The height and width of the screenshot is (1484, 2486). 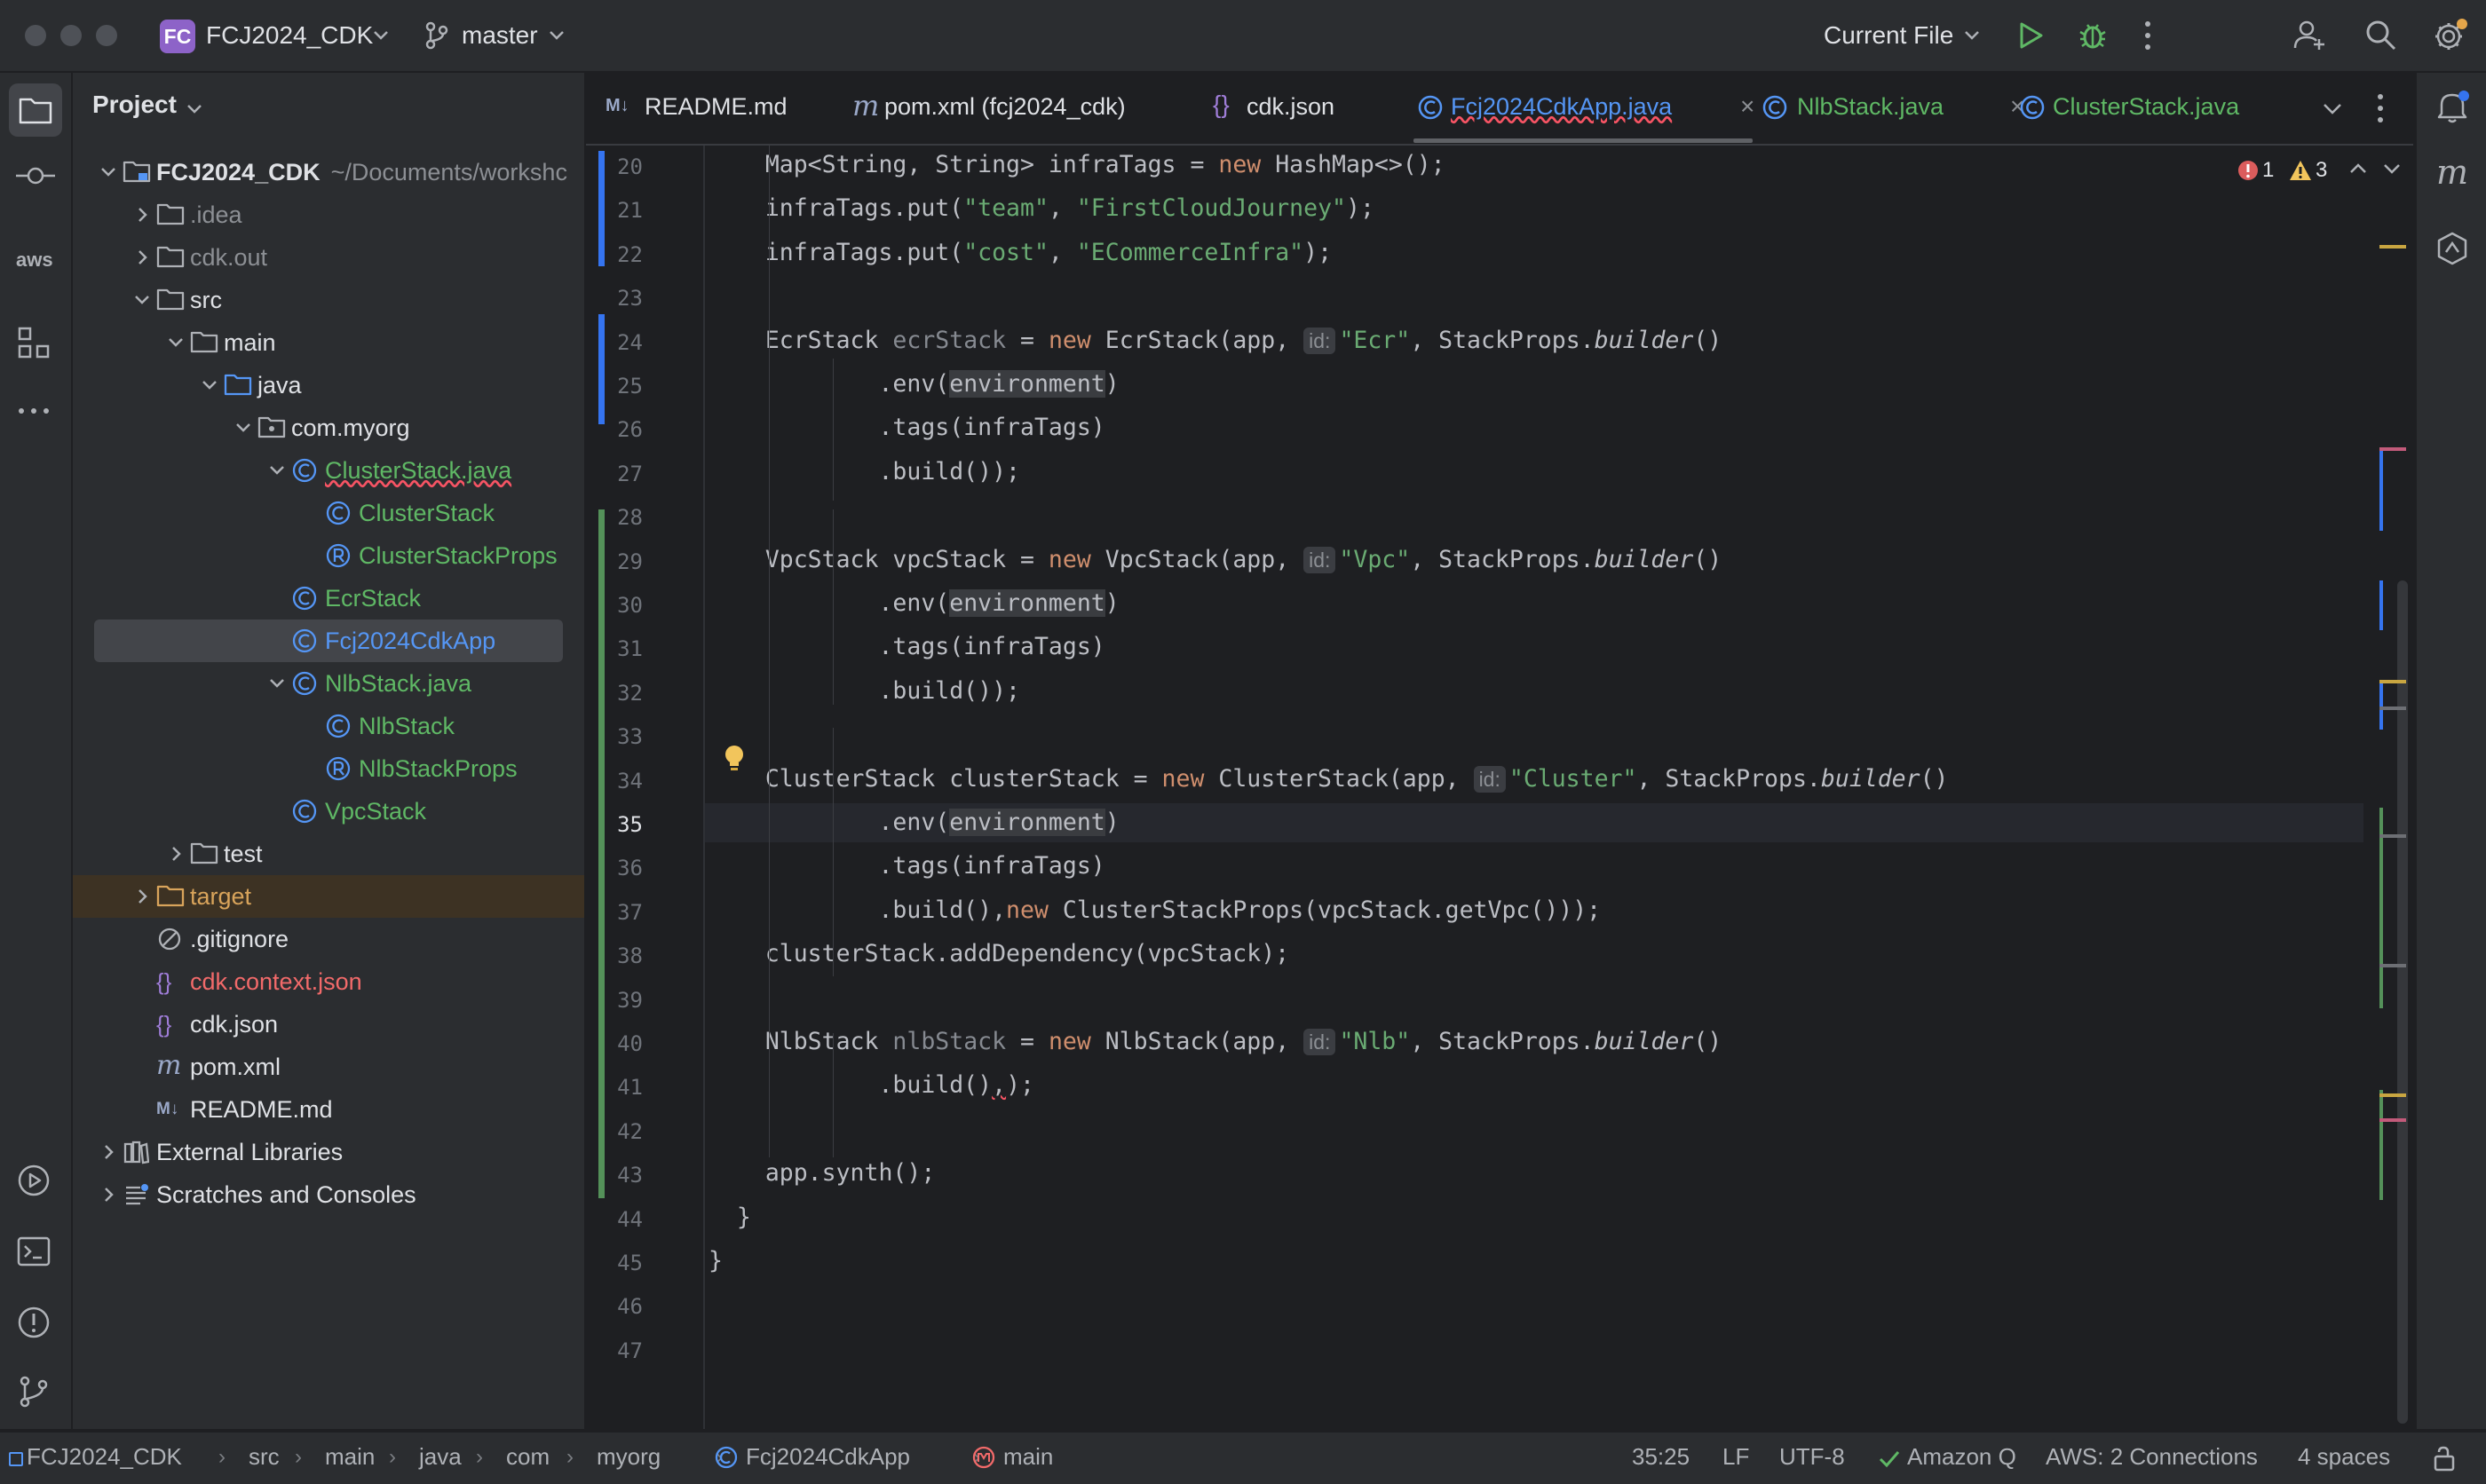 What do you see at coordinates (328, 556) in the screenshot?
I see `tree-item: ClusterStackProps` at bounding box center [328, 556].